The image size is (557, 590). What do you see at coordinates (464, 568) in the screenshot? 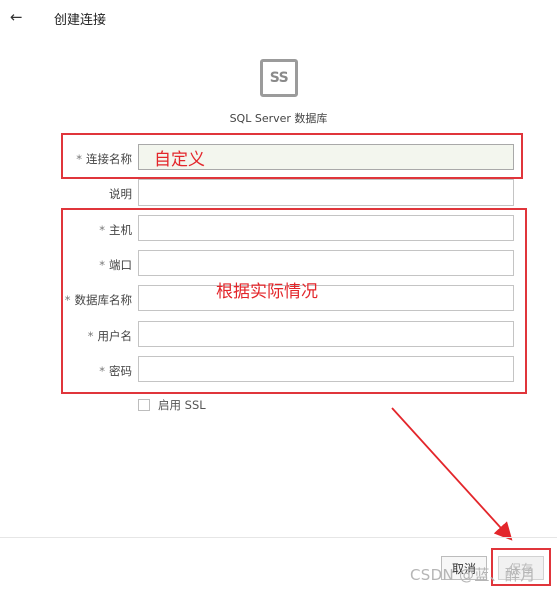
I see `cancel-button: 取消` at bounding box center [464, 568].